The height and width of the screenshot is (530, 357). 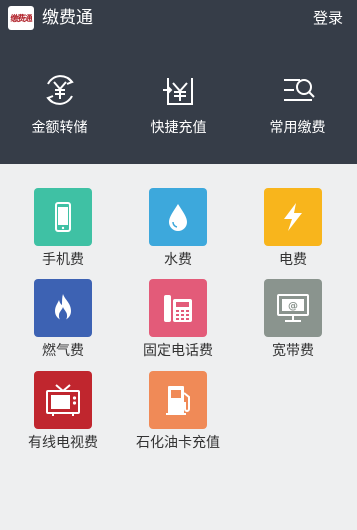 I want to click on service-water: 水费, so click(x=178, y=229).